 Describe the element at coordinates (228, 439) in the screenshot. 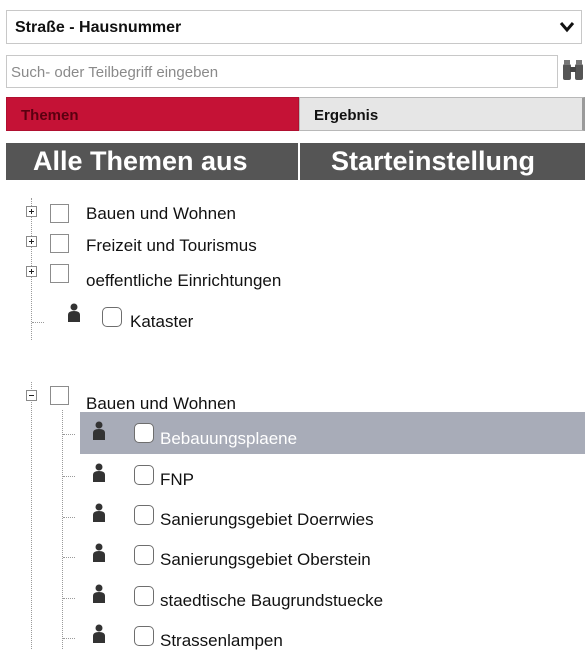

I see `tree-label-bebauungsplaene: Bebauungsplaene` at that location.